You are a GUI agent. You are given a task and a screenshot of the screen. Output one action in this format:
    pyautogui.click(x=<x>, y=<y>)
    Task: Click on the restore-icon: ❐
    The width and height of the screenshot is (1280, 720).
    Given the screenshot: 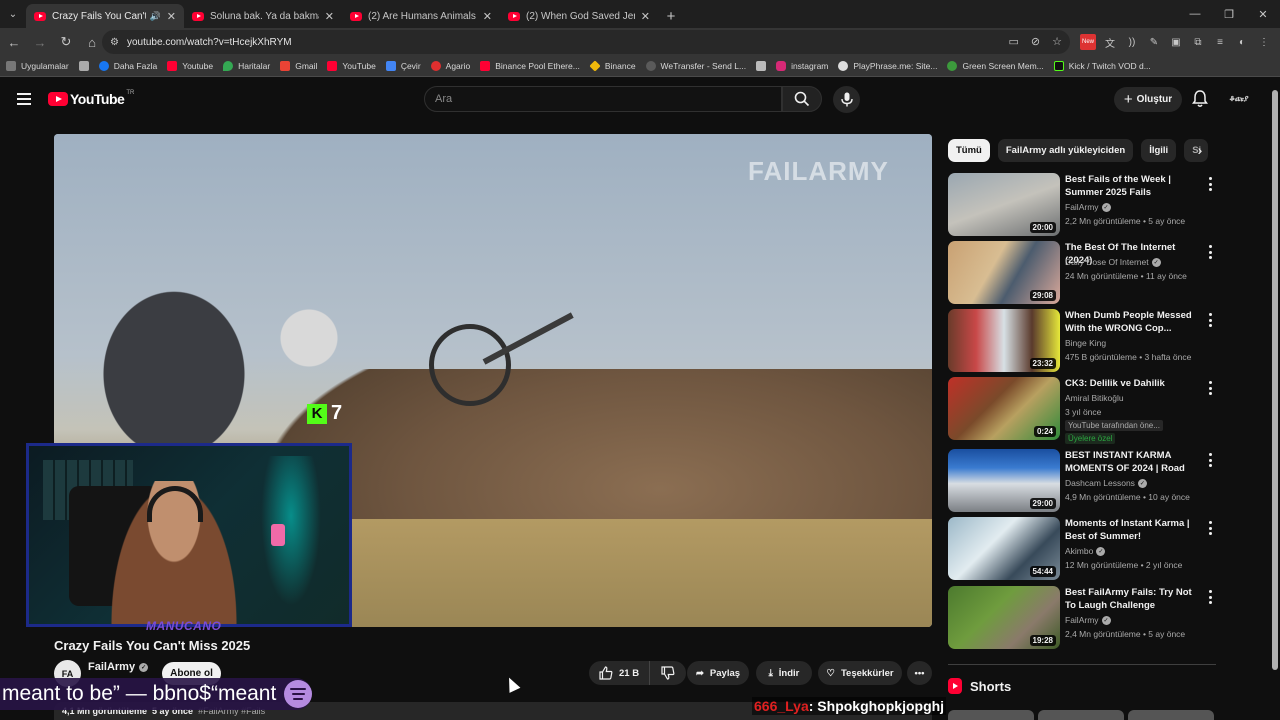 What is the action you would take?
    pyautogui.click(x=1229, y=14)
    